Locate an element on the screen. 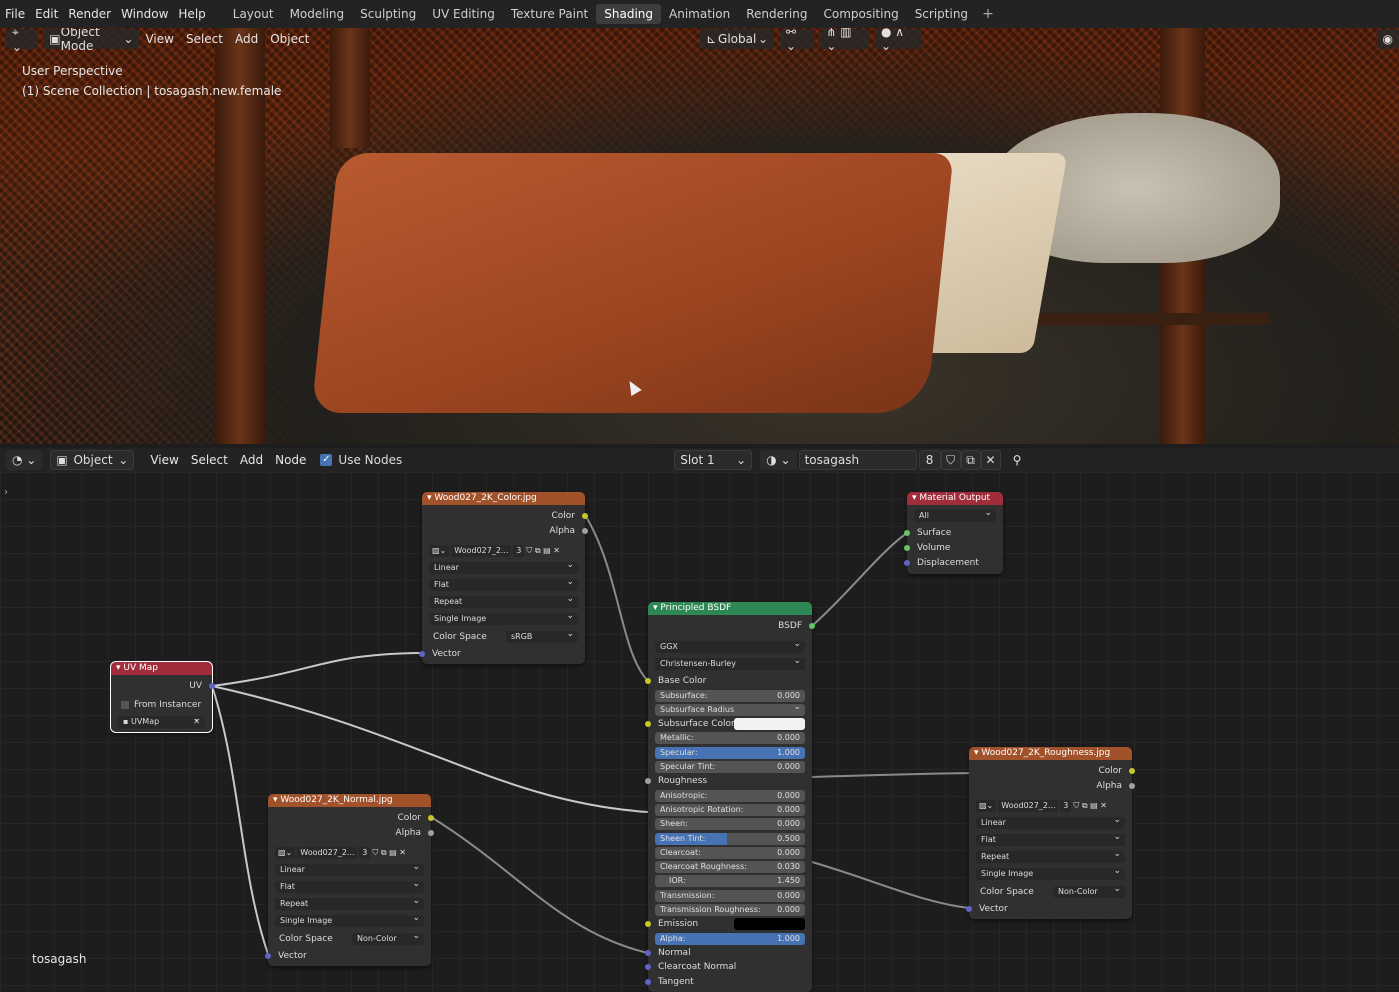 This screenshot has height=992, width=1399. emission-color-swatch is located at coordinates (769, 924).